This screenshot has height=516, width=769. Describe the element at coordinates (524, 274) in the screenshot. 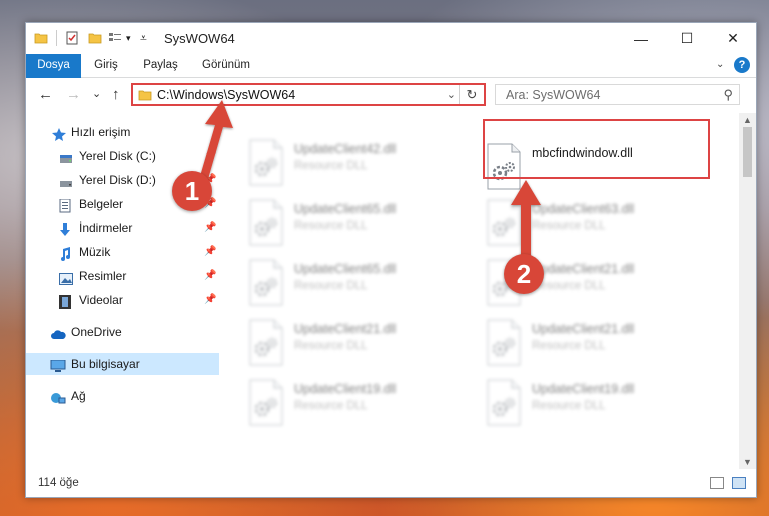

I see `callout-2: 2` at that location.